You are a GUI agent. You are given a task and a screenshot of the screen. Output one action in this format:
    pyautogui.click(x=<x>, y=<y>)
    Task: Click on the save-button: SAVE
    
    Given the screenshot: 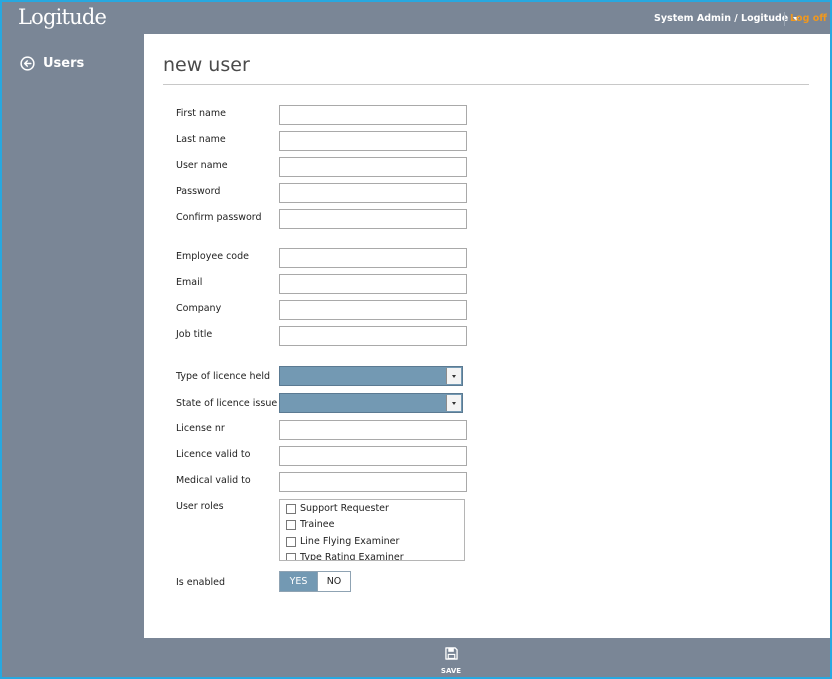 What is the action you would take?
    pyautogui.click(x=451, y=660)
    